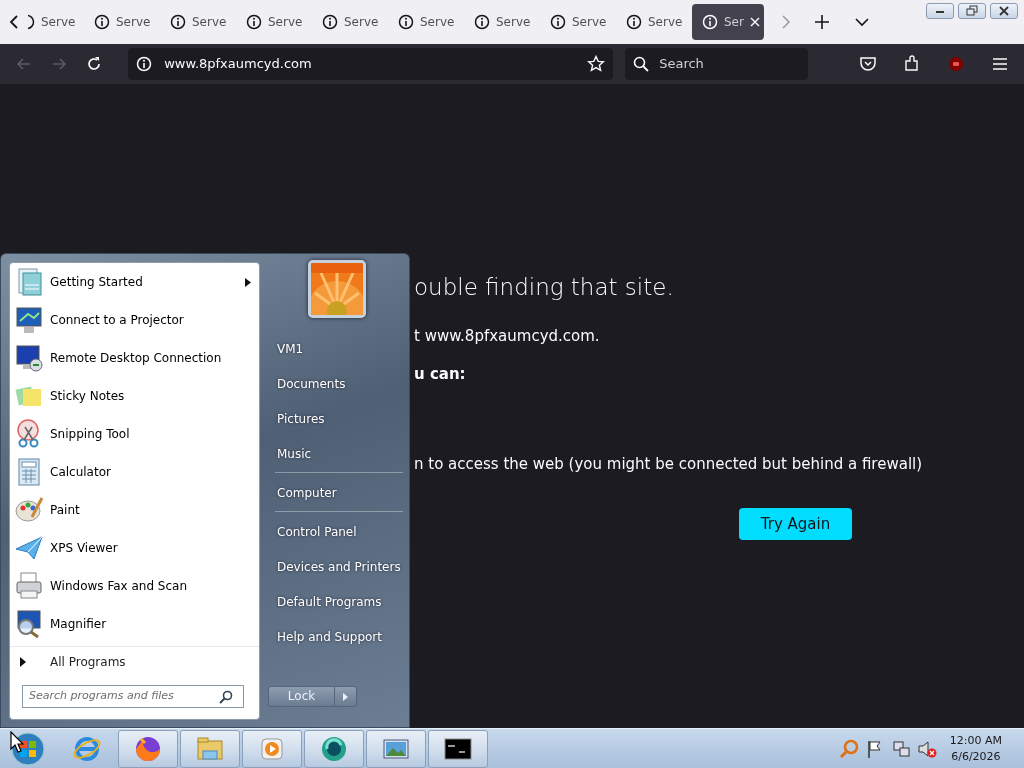 The width and height of the screenshot is (1024, 768). What do you see at coordinates (822, 22) in the screenshot?
I see `plus-icon` at bounding box center [822, 22].